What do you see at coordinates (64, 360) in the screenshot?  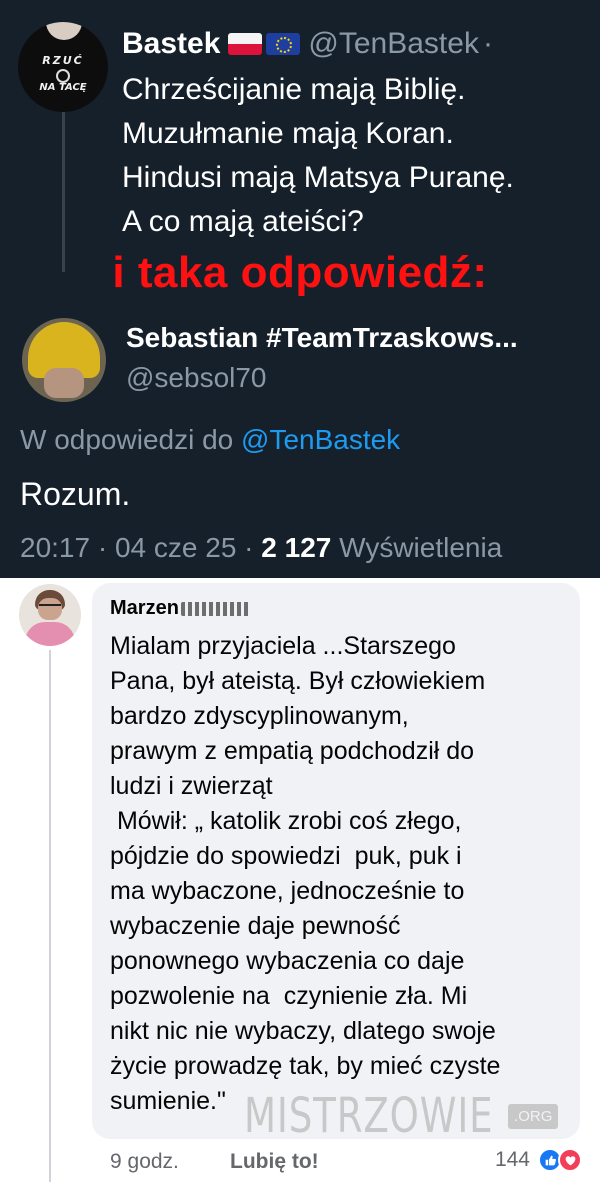 I see `sebastian-avatar` at bounding box center [64, 360].